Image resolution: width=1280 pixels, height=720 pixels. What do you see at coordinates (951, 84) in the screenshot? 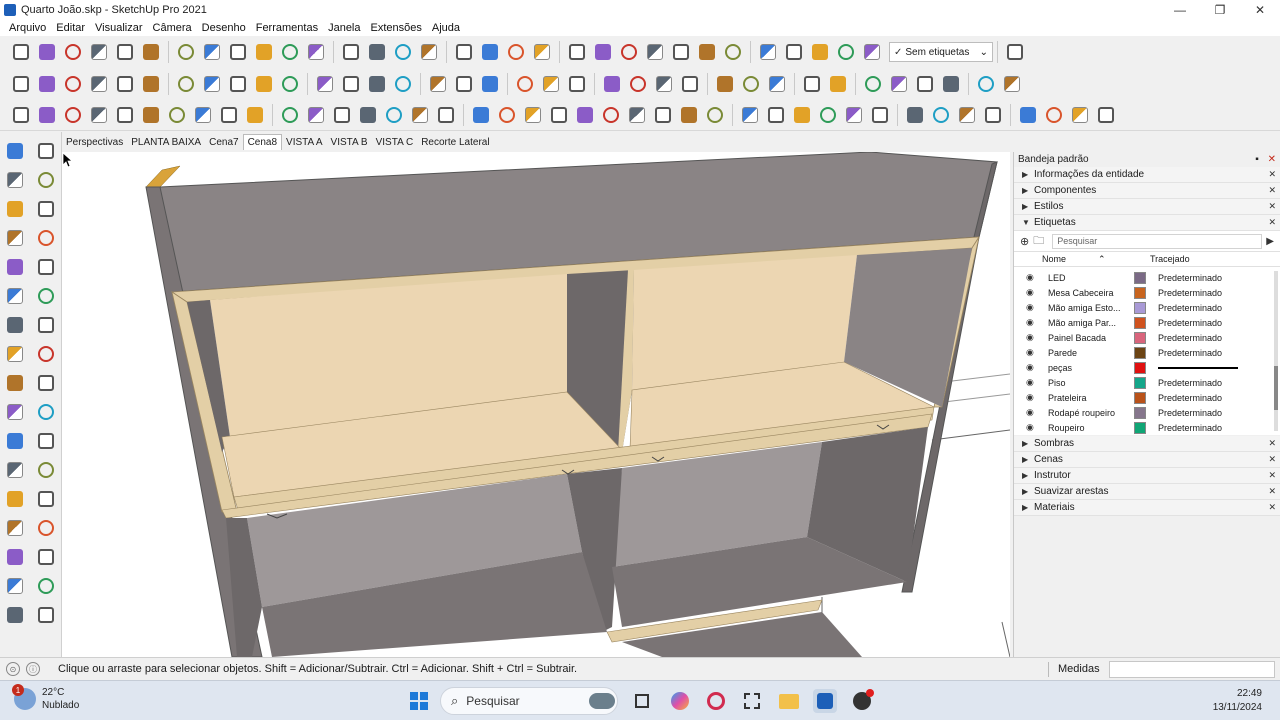
I see `cloud-link-icon` at bounding box center [951, 84].